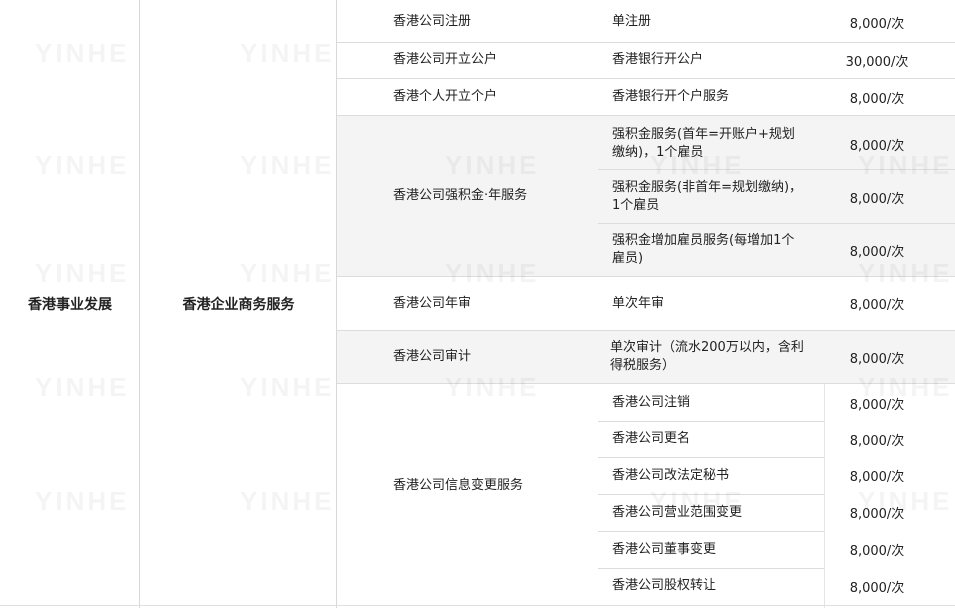 This screenshot has width=955, height=608. Describe the element at coordinates (703, 143) in the screenshot. I see `service-item: 强积金服务(首年=开账户+规划缴纳)，1个雇员` at that location.